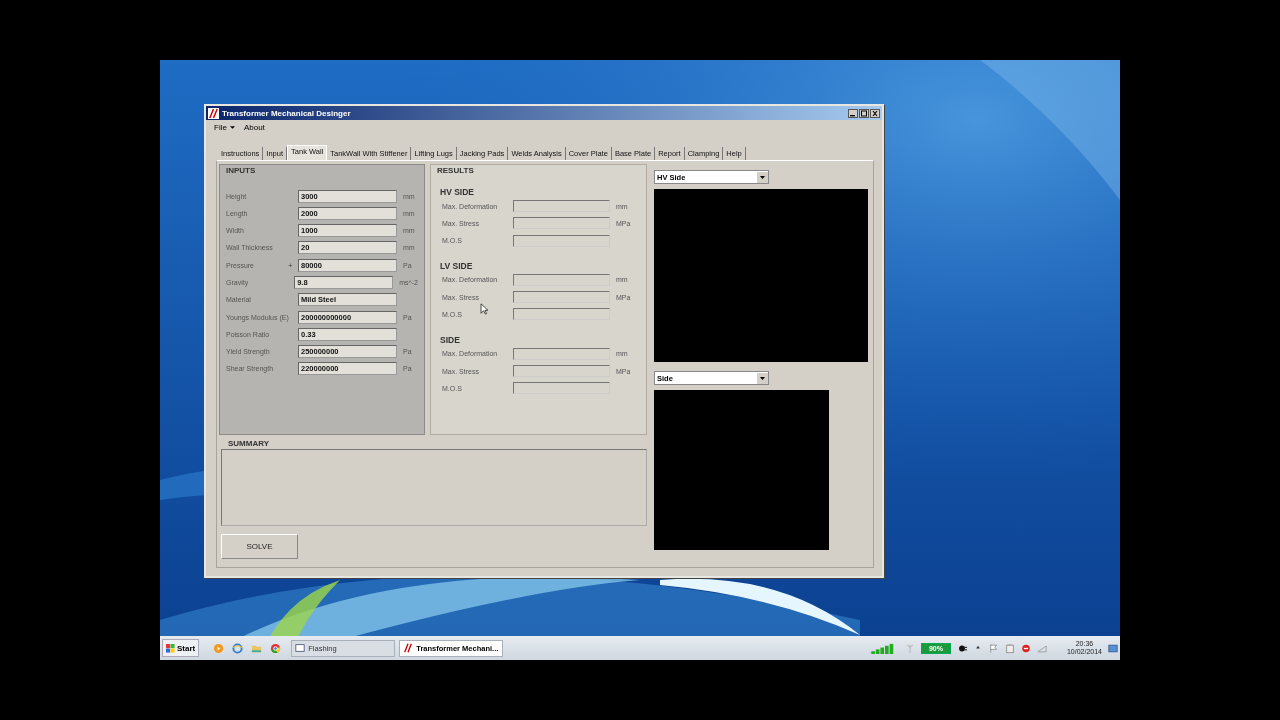  What do you see at coordinates (290, 265) in the screenshot?
I see `marker: +` at bounding box center [290, 265].